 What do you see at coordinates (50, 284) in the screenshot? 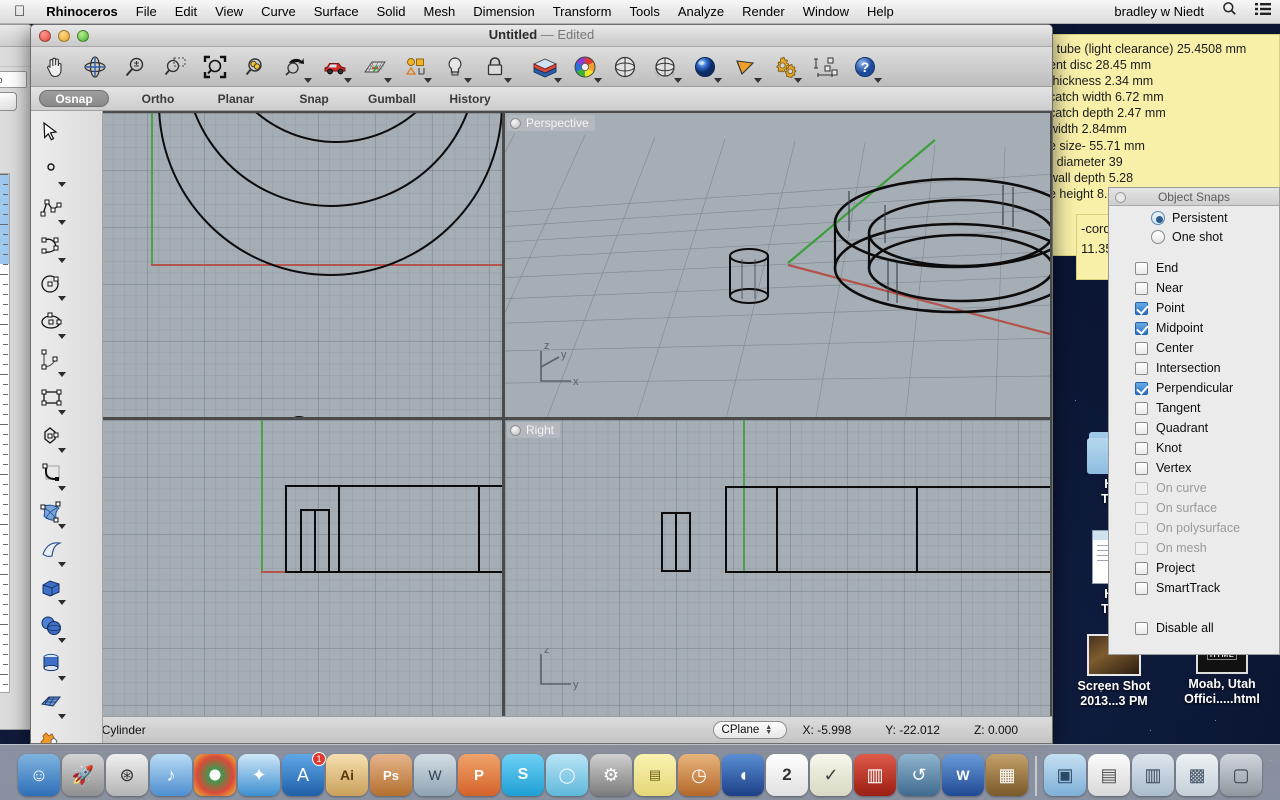
I see `circle-tool-button` at bounding box center [50, 284].